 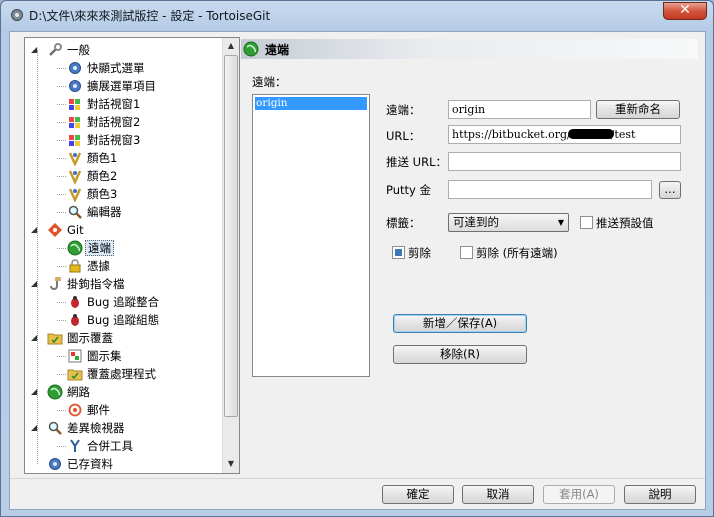 I want to click on tree-item: ◢ 網路, so click(x=124, y=392).